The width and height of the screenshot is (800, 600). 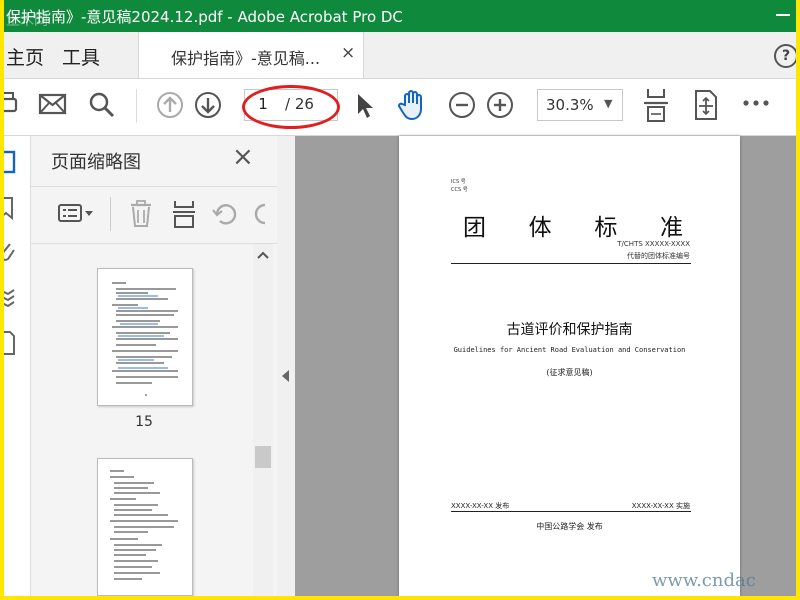 What do you see at coordinates (170, 105) in the screenshot?
I see `previous-page-icon` at bounding box center [170, 105].